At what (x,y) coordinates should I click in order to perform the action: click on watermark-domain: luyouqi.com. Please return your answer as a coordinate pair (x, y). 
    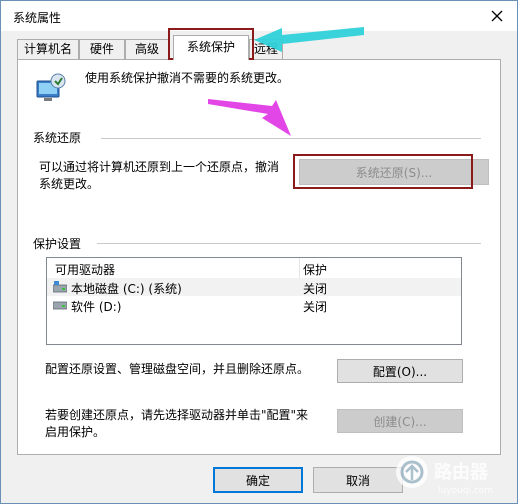
    Looking at the image, I should click on (465, 491).